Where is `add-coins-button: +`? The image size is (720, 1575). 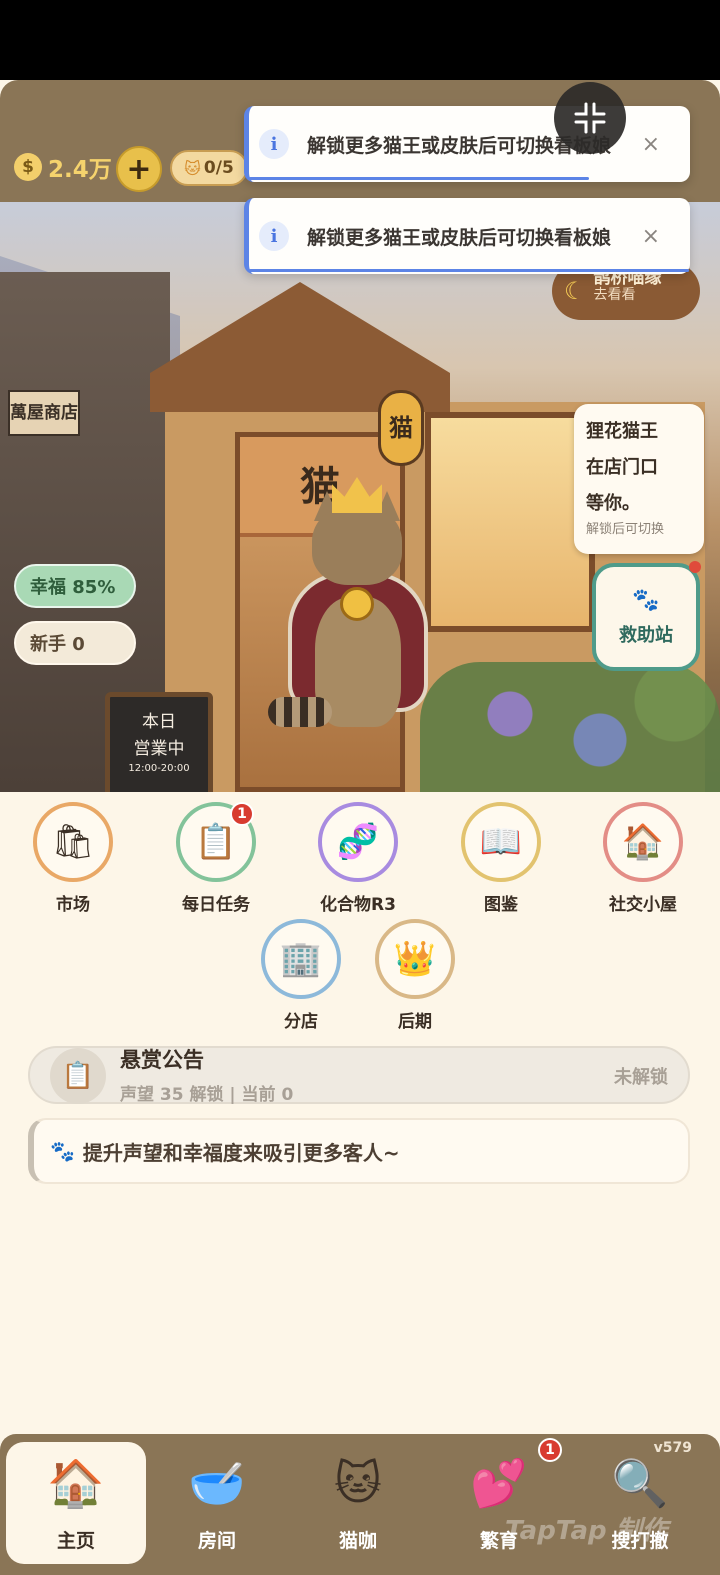 add-coins-button: + is located at coordinates (139, 169).